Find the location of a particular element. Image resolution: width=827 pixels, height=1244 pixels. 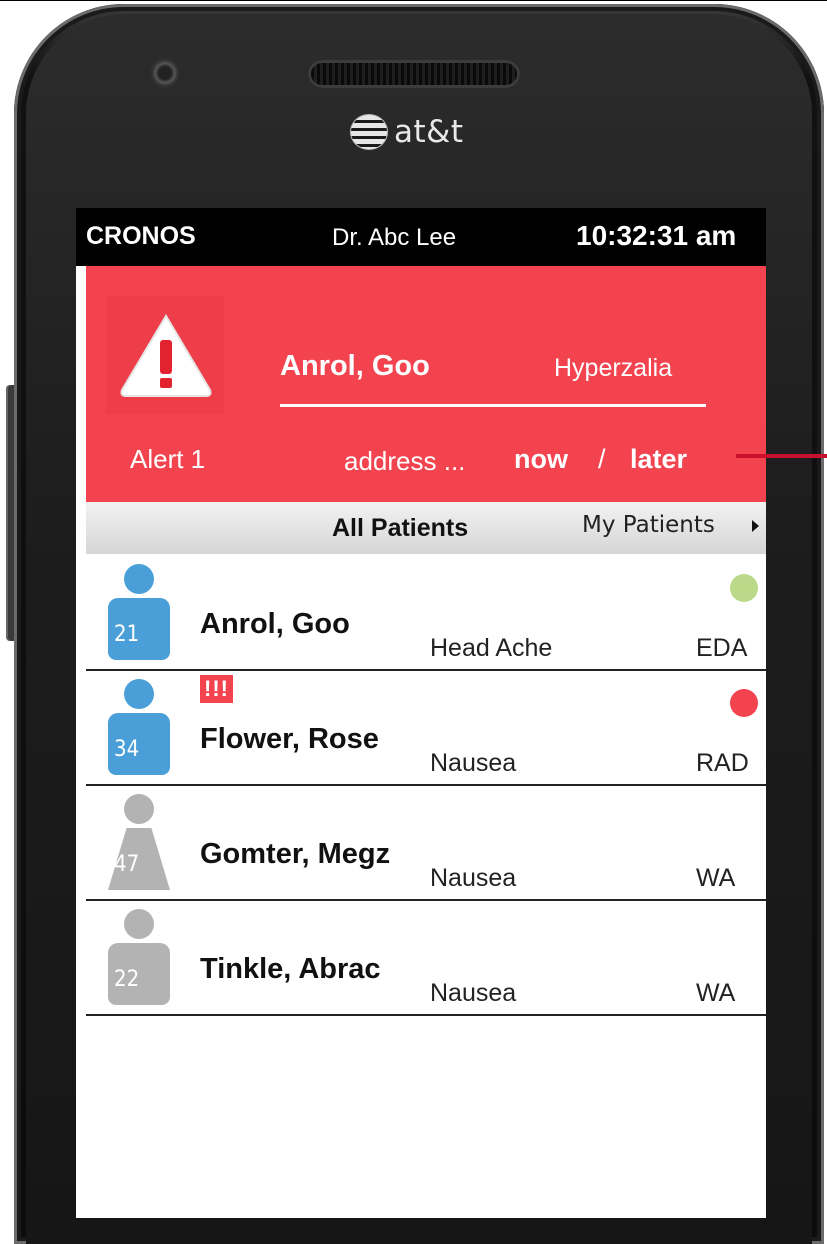

patient-complaint: Head Ache is located at coordinates (491, 648).